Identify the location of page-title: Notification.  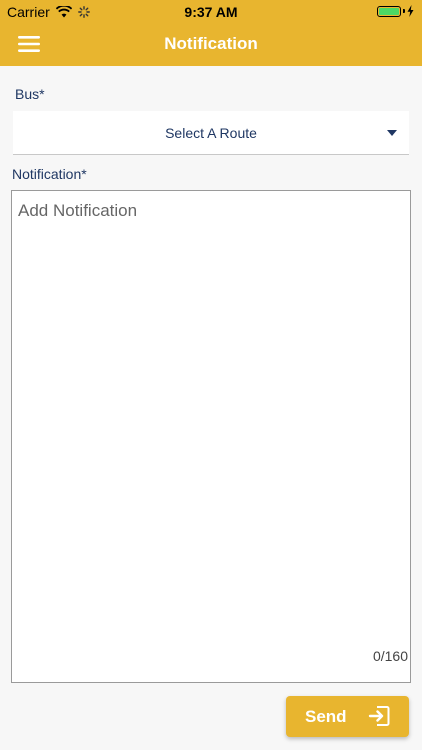
(211, 43).